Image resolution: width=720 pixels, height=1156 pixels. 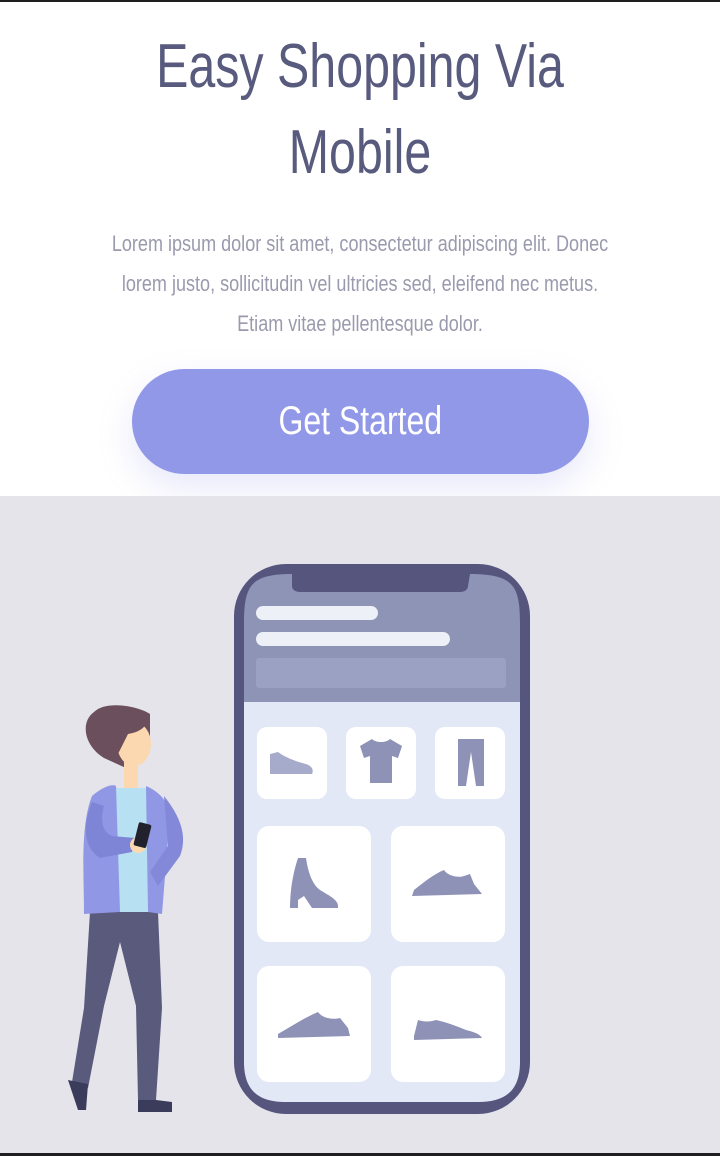 I want to click on woman-holding-phone-icon, so click(x=126, y=908).